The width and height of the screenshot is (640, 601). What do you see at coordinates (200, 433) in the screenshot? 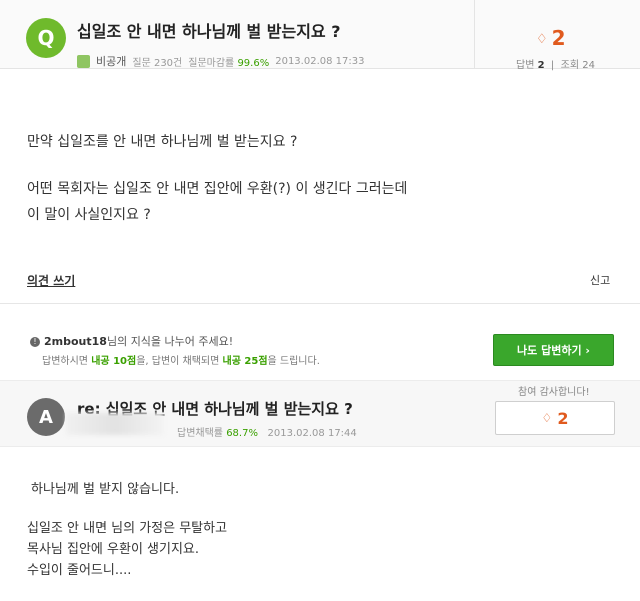
I see `adoption-label: 답변채택률` at bounding box center [200, 433].